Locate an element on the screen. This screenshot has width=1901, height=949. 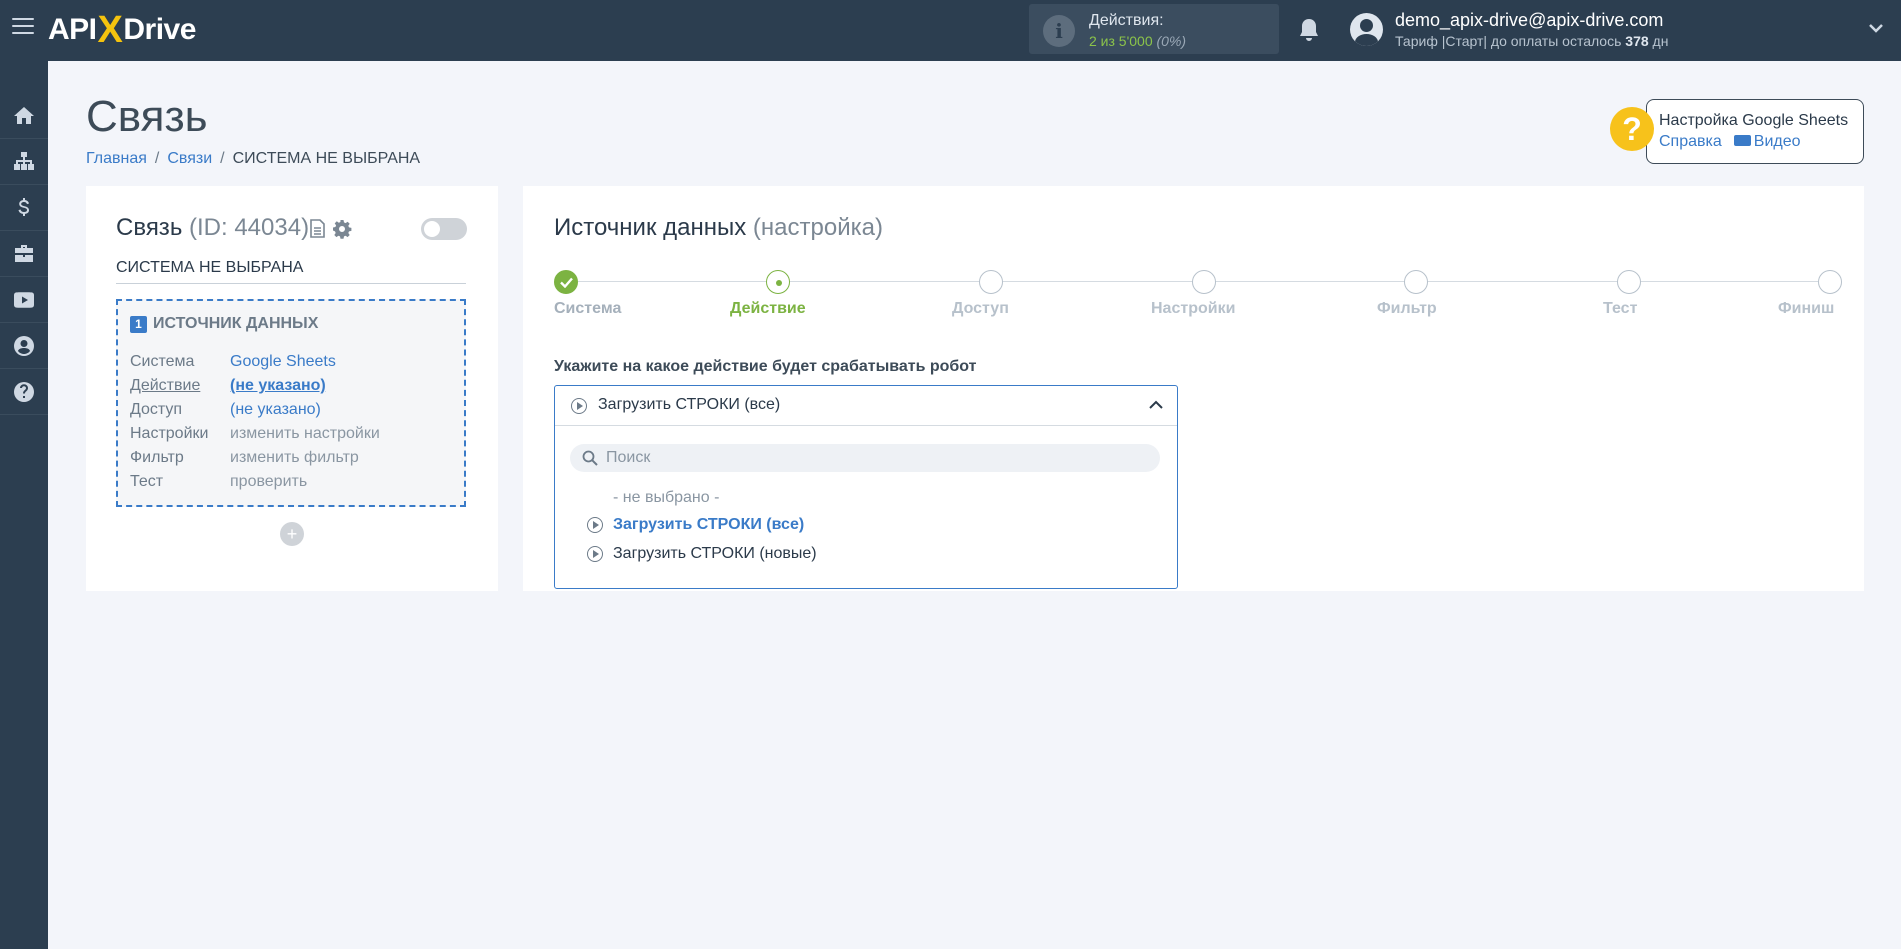
bell-icon is located at coordinates (1309, 30).